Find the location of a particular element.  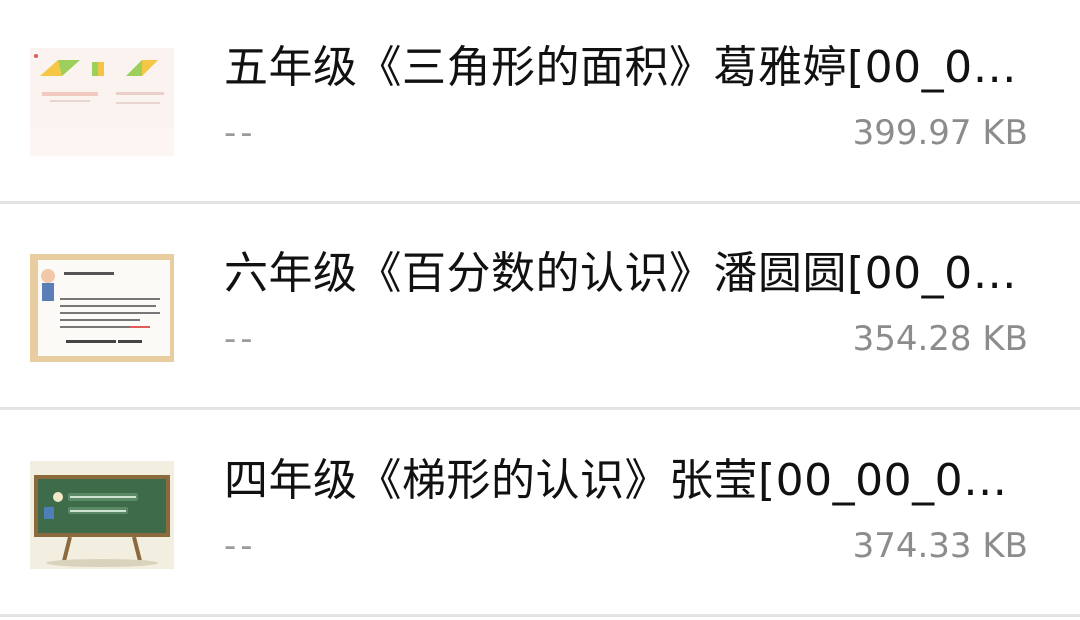

trapezoid-chalkboard-thumbnail is located at coordinates (102, 515).